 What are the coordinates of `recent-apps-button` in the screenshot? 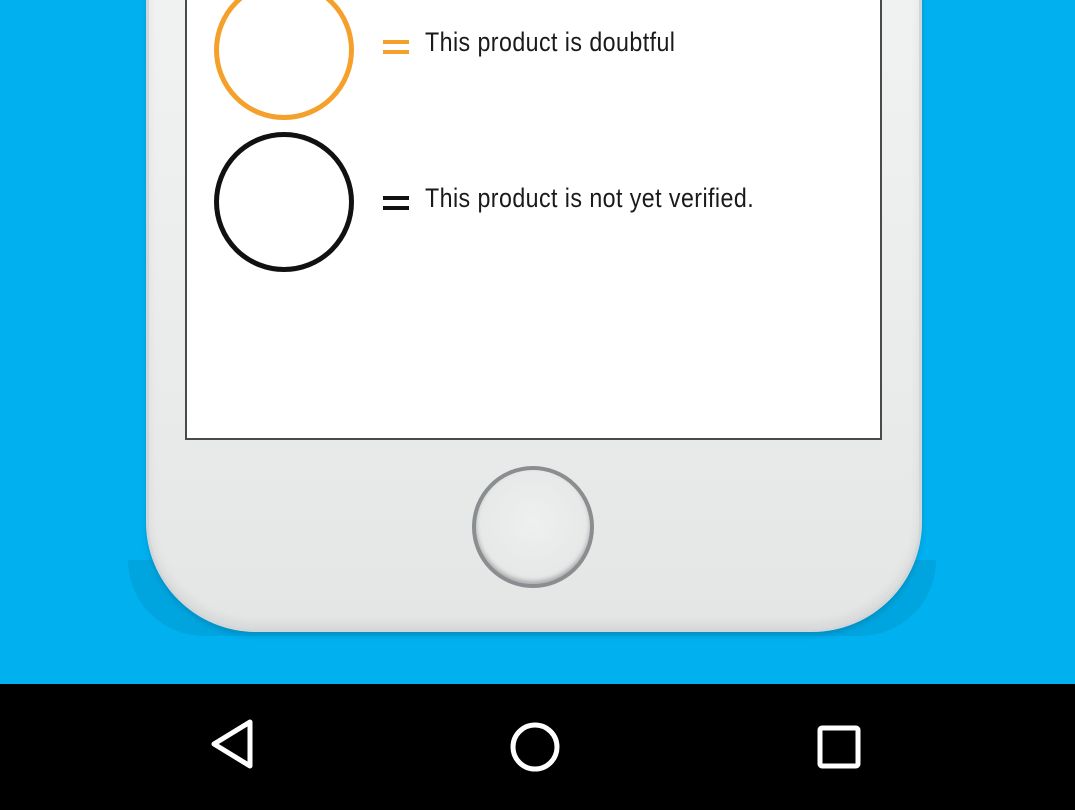 It's located at (839, 744).